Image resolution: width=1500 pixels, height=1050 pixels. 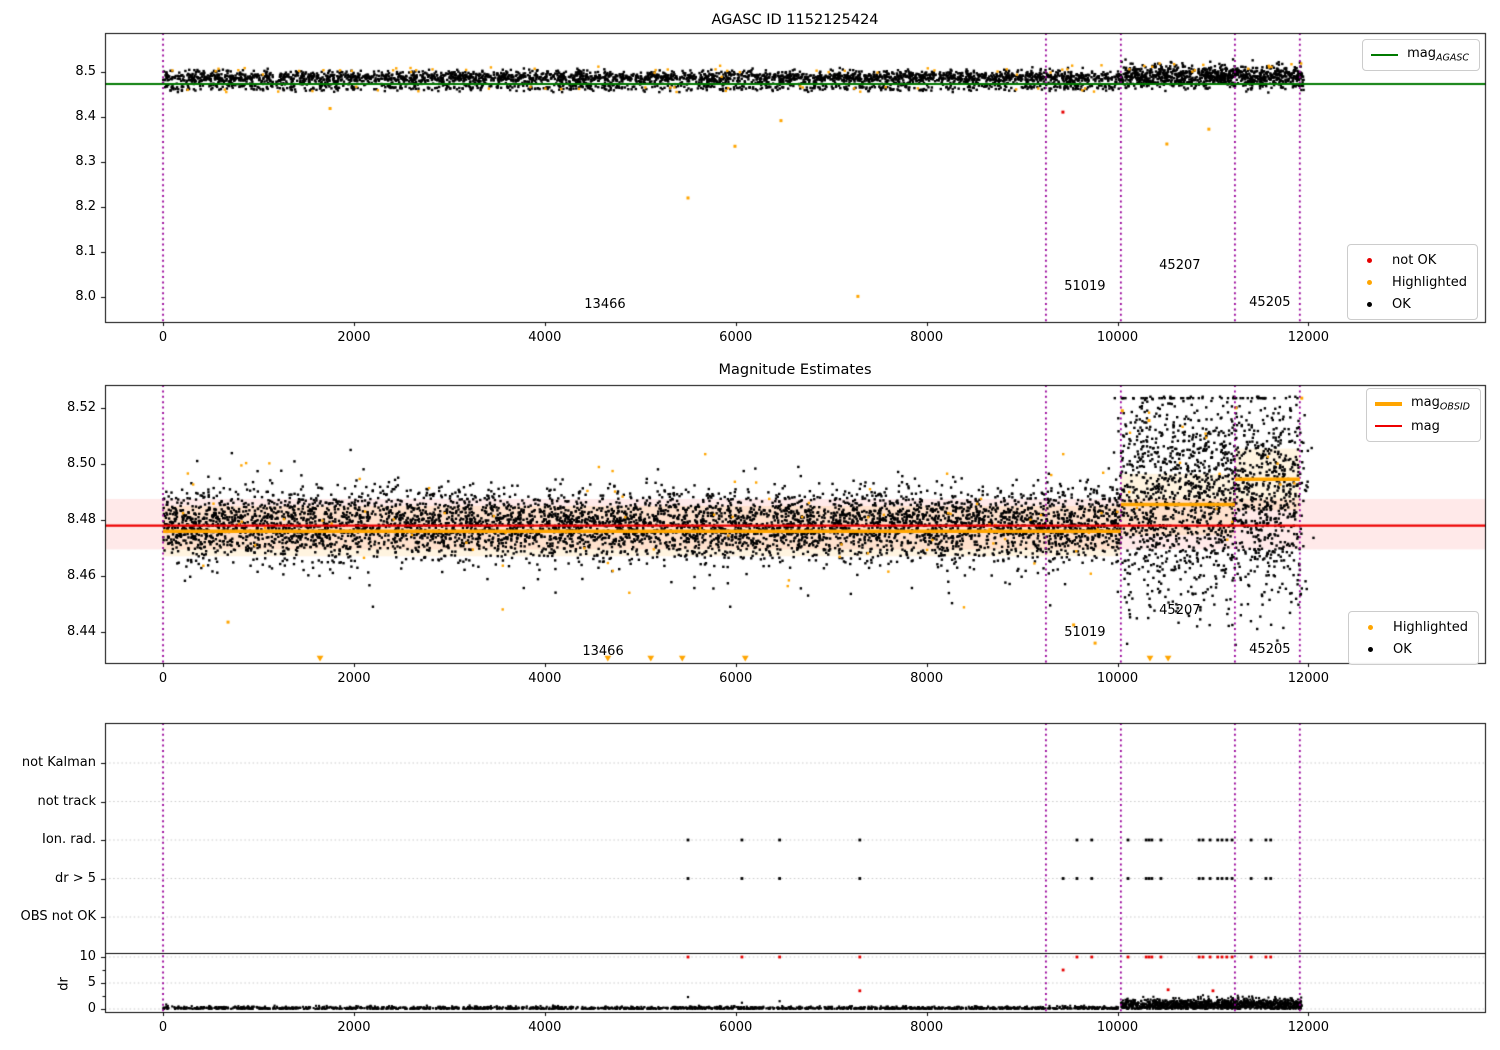 I want to click on y-tick-label: 8.50, so click(x=81, y=463).